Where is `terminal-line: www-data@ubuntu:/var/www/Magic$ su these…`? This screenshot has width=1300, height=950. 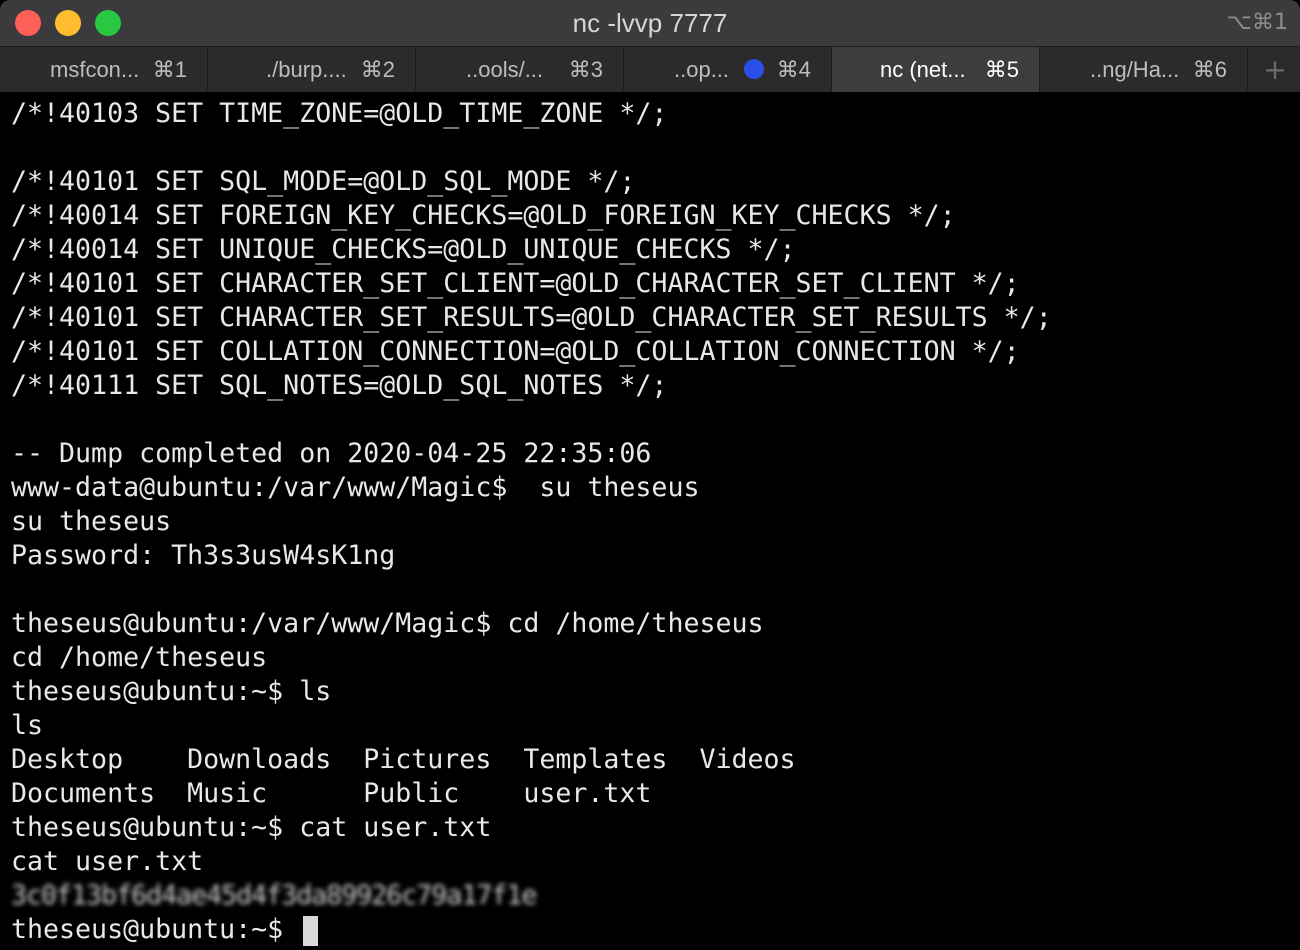
terminal-line: www-data@ubuntu:/var/www/Magic$ su these… is located at coordinates (355, 488).